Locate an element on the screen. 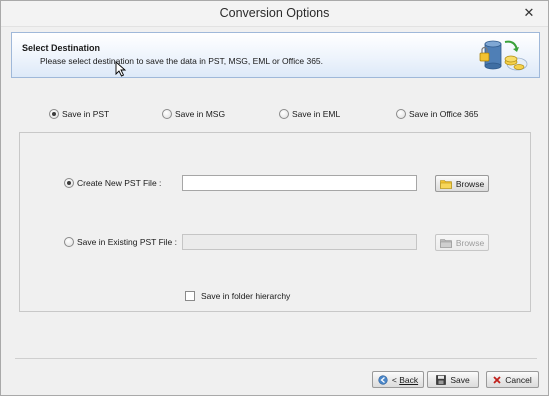 This screenshot has height=396, width=549. folder-hierarchy-checkbox-row: Save in folder hierarchy is located at coordinates (237, 296).